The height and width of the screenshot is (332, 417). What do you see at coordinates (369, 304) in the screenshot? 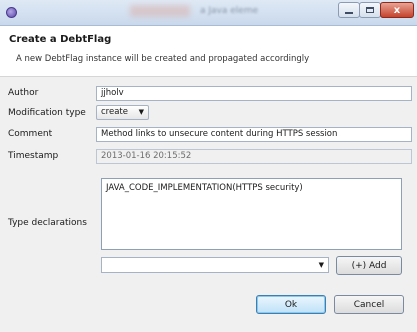
I see `cancel-button: Cancel` at bounding box center [369, 304].